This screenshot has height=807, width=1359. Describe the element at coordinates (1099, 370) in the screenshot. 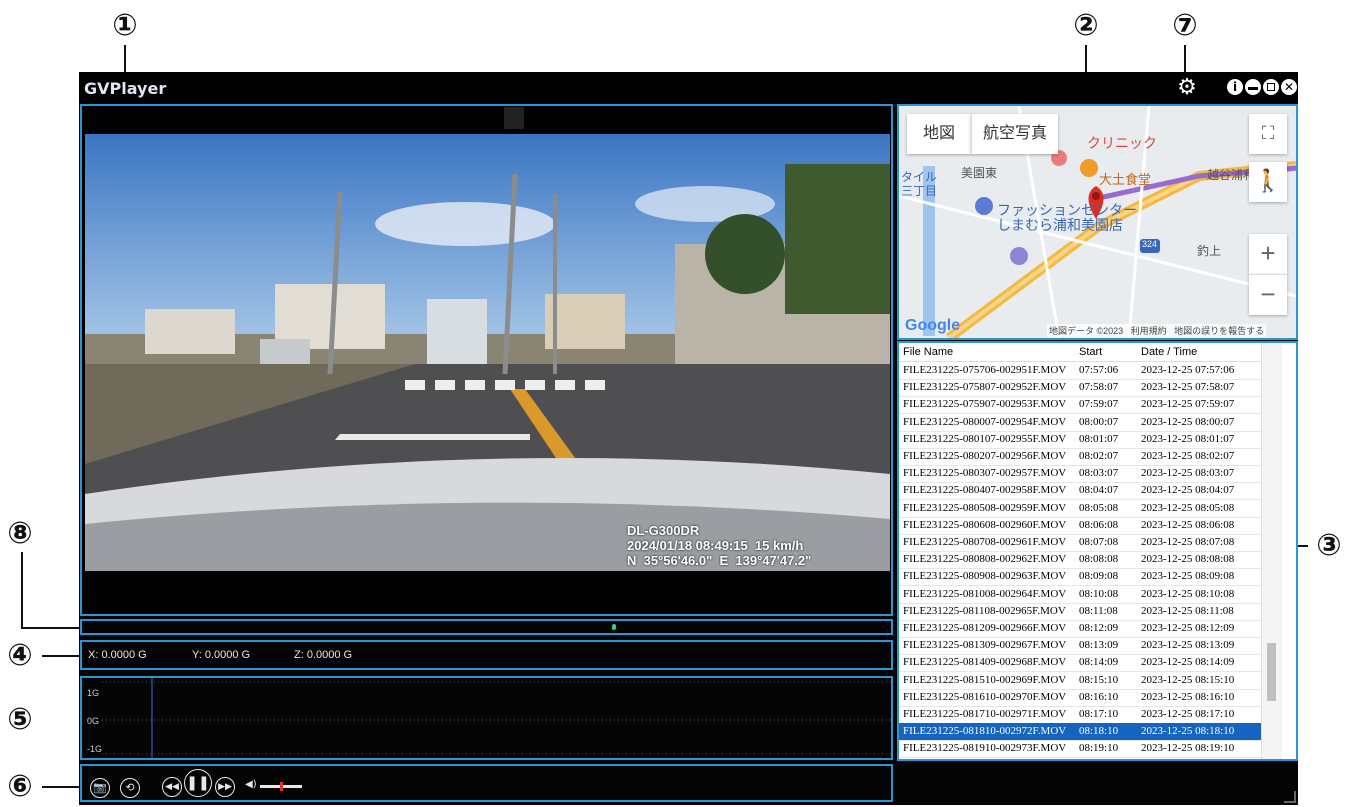

I see `start-cell: 07:57:06` at that location.